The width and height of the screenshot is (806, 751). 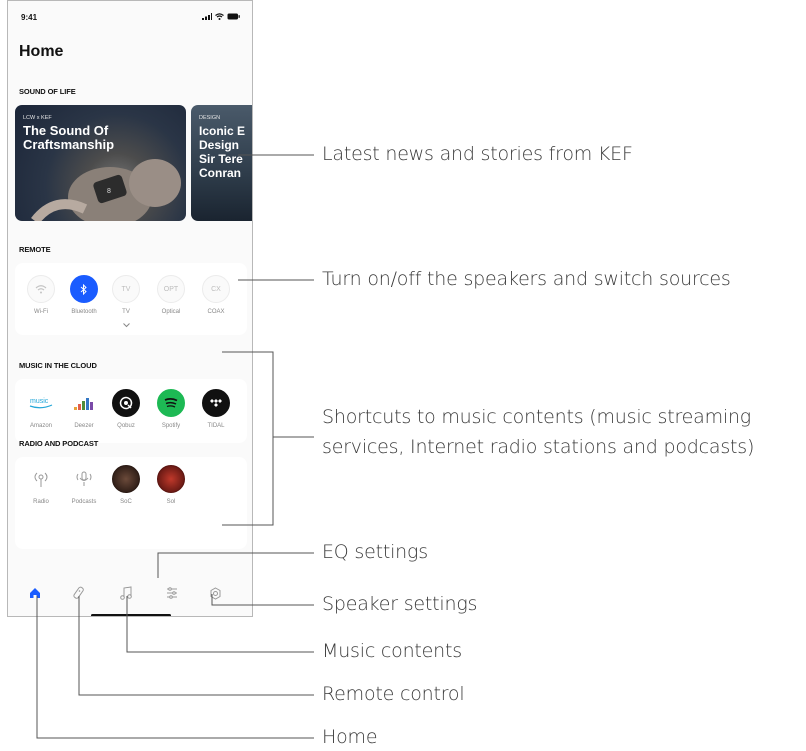 I want to click on leader-speaker-settings, so click(x=262, y=600).